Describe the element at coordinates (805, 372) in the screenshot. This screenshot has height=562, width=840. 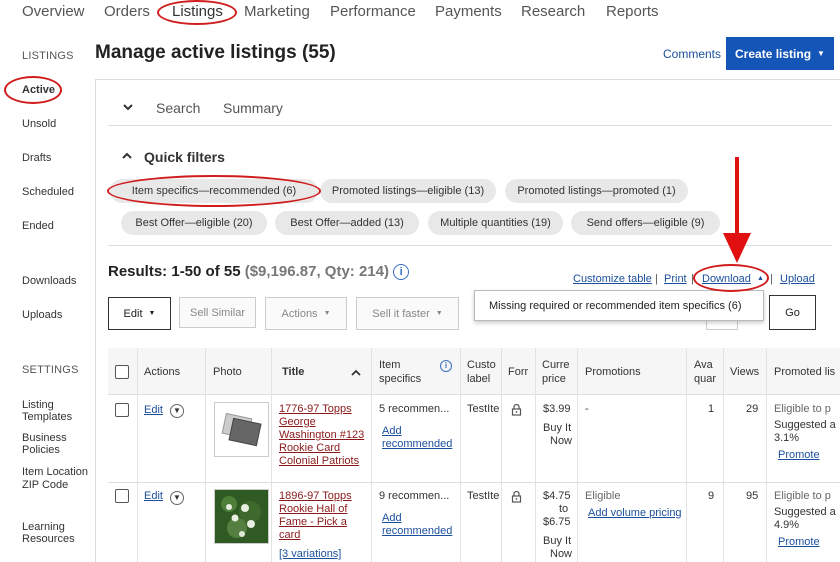
I see `column-header-promoted: Promoted lis` at that location.